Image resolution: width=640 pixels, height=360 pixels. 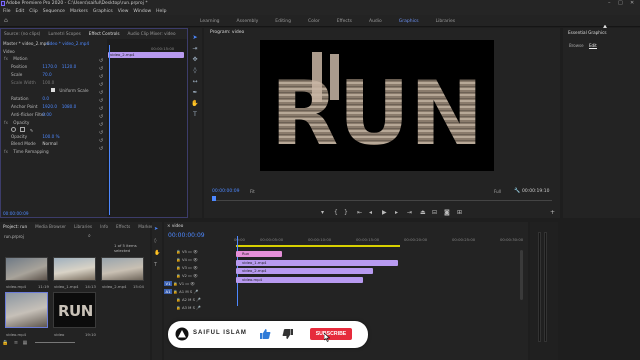 What do you see at coordinates (283, 21) in the screenshot?
I see `workspace-editing: Editing` at bounding box center [283, 21].